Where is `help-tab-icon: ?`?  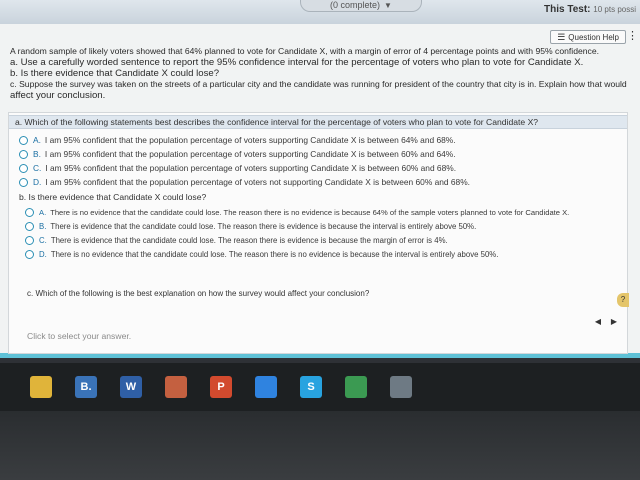
help-tab-icon: ? is located at coordinates (623, 300).